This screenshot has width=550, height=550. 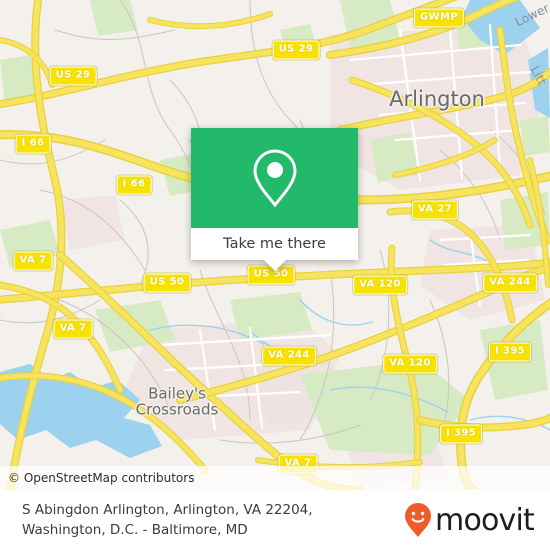 I want to click on moovit-logo: moovit, so click(x=477, y=520).